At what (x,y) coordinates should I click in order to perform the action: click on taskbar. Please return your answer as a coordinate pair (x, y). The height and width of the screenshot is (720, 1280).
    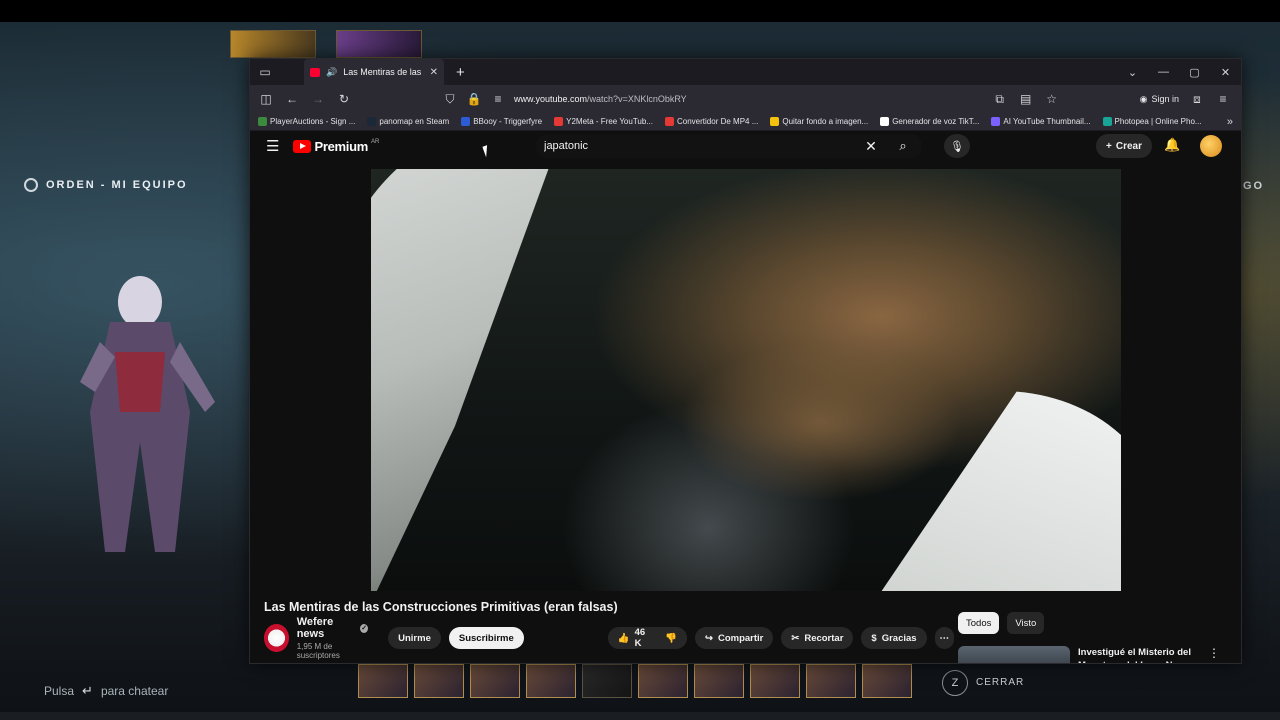
    Looking at the image, I should click on (640, 716).